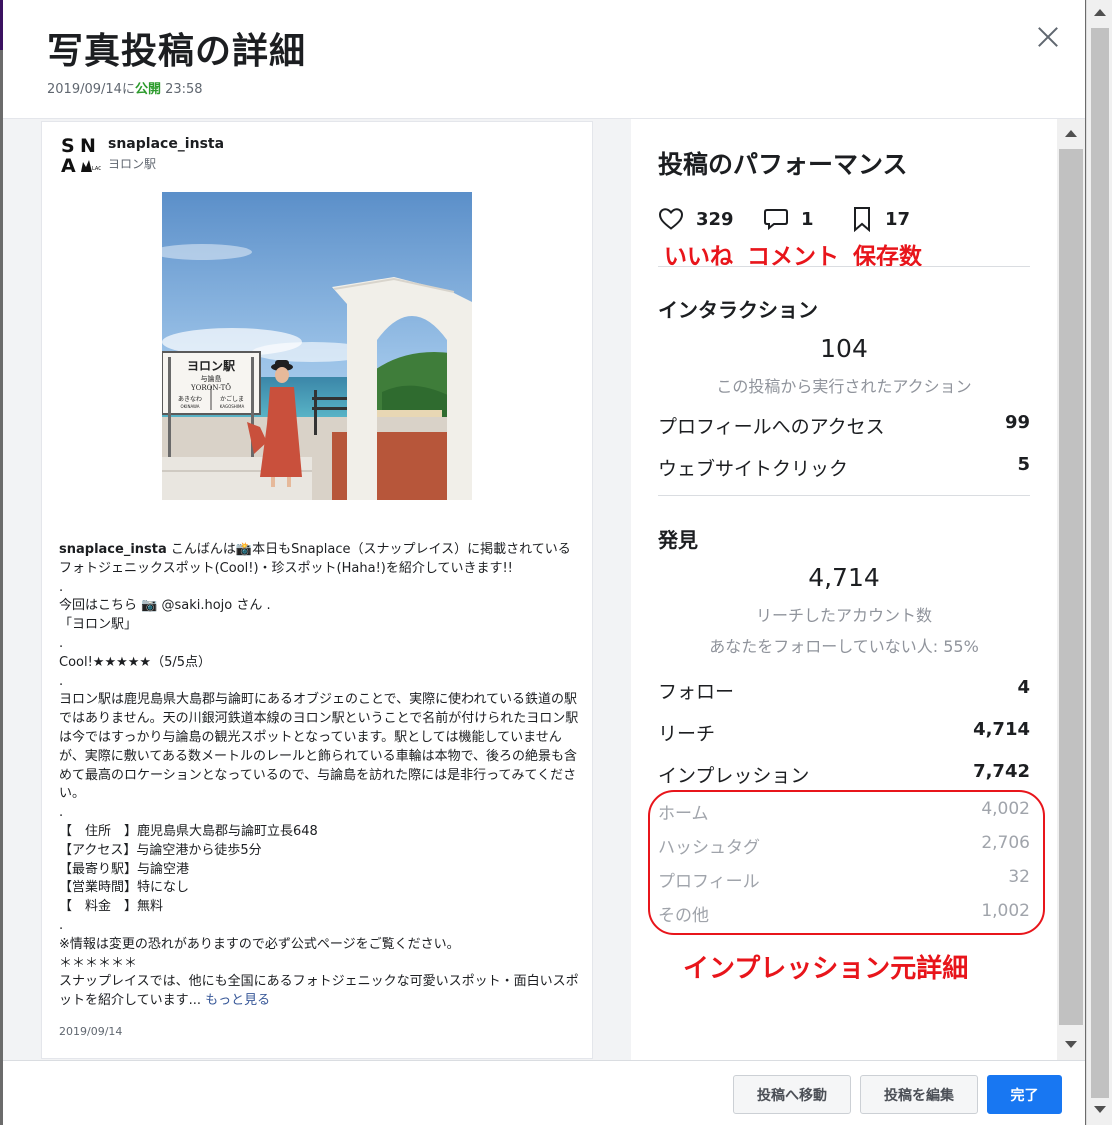 Image resolution: width=1112 pixels, height=1125 pixels. Describe the element at coordinates (843, 615) in the screenshot. I see `discovery-subtitle: リーチしたアカウント数` at that location.